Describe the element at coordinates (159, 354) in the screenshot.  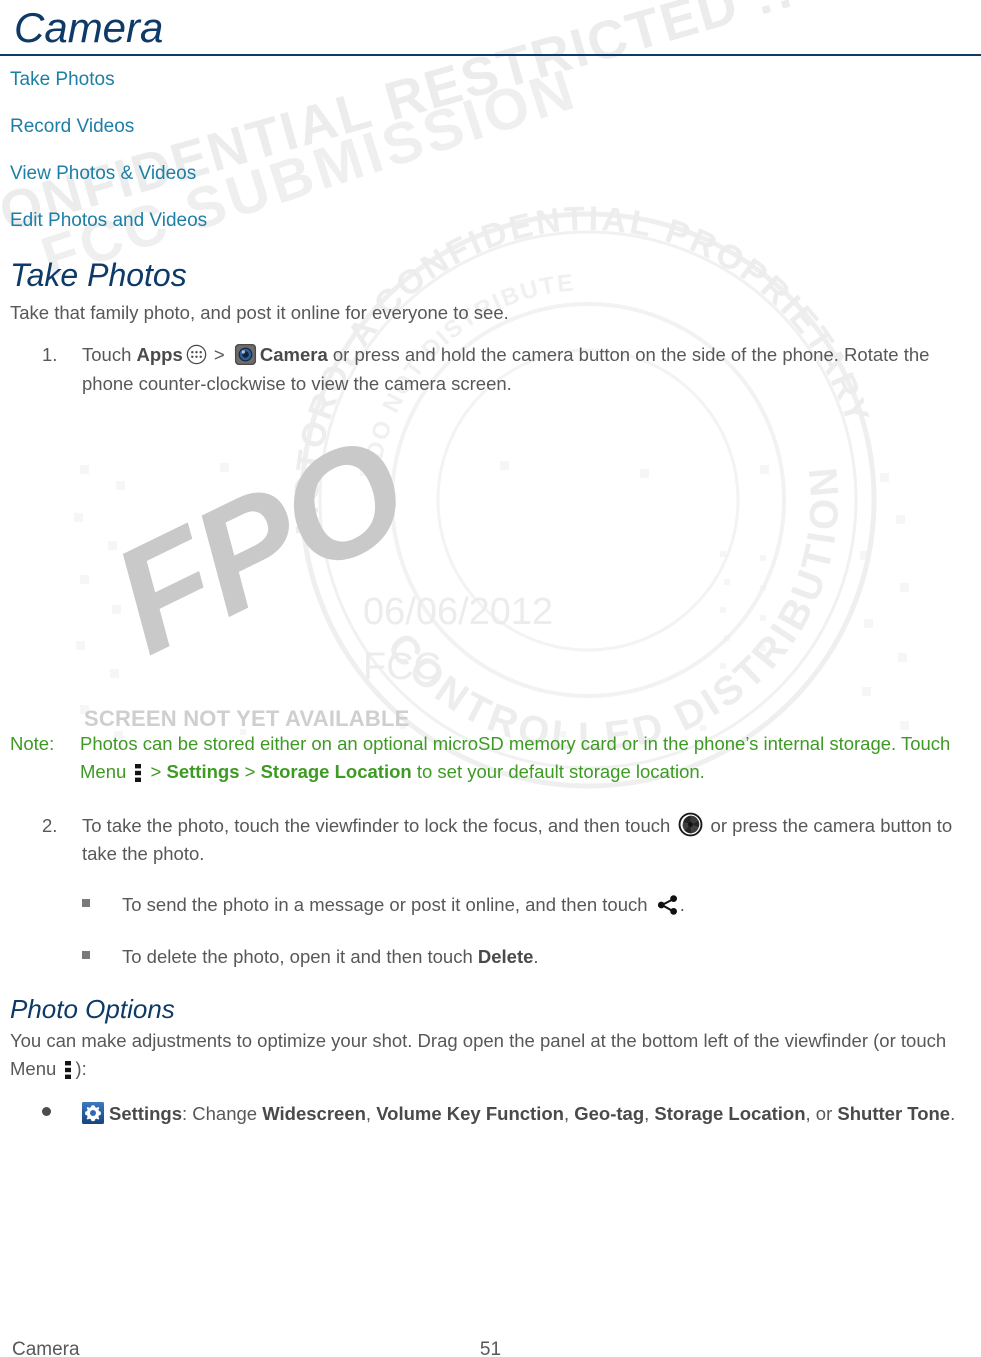
I see `step-1-bold-apps: Apps` at that location.